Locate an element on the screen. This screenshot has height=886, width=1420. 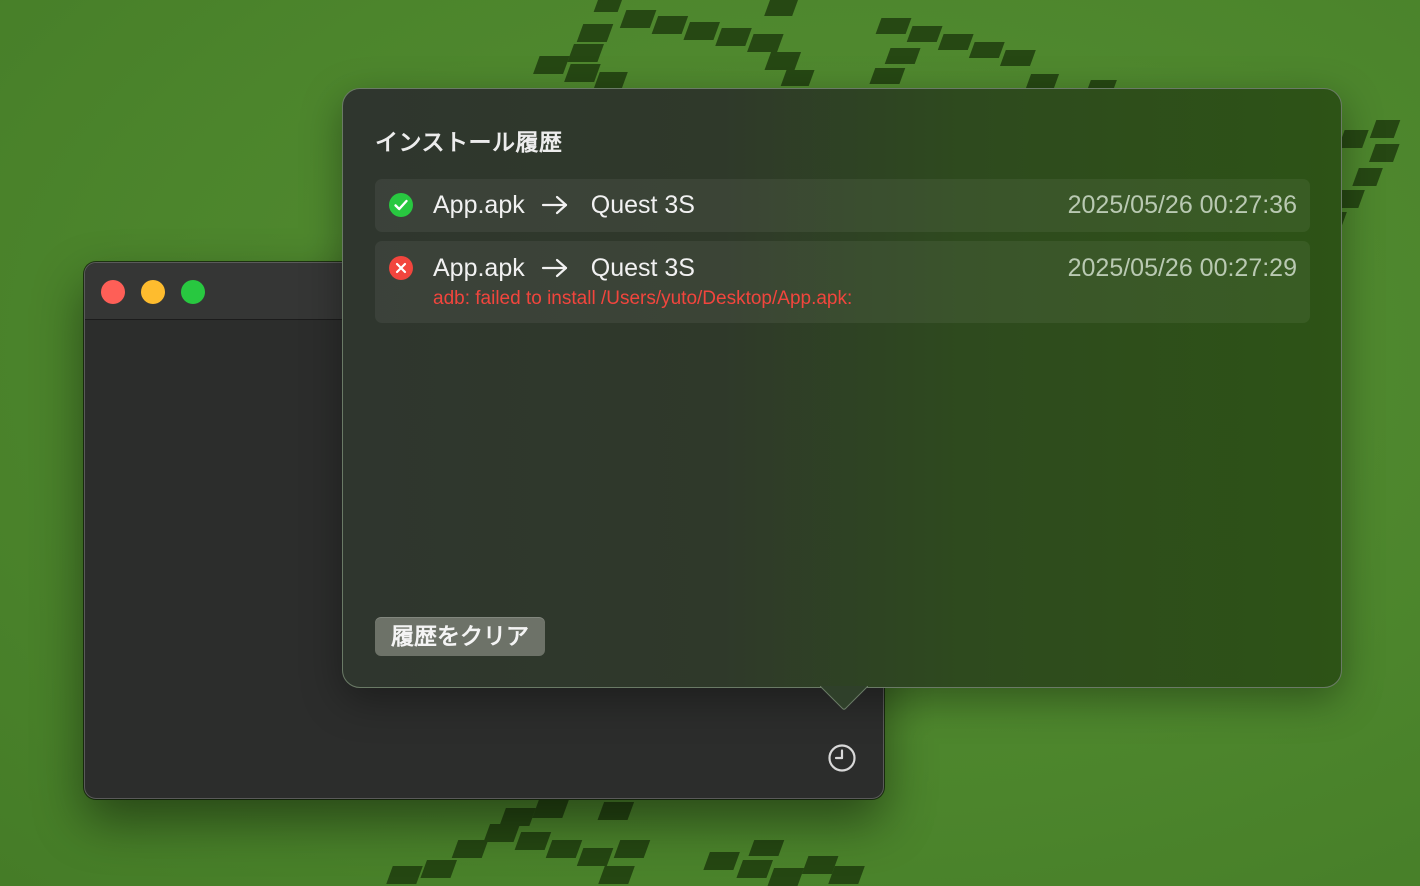
window-minimize-button is located at coordinates (153, 292).